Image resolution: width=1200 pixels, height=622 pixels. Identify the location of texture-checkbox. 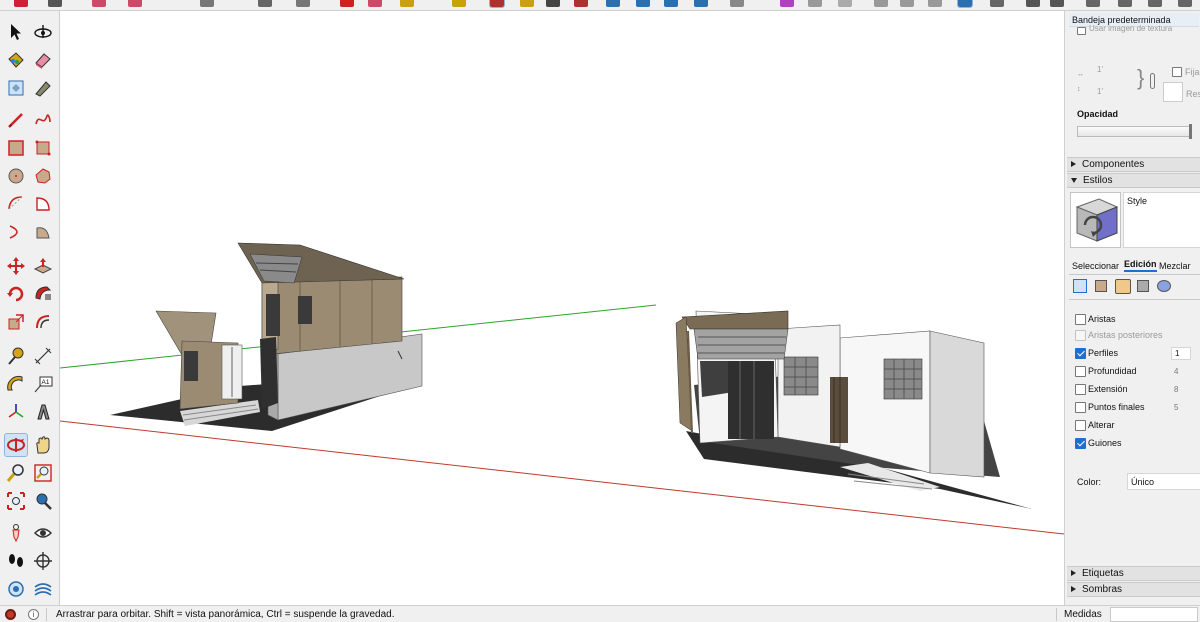
(1081, 31).